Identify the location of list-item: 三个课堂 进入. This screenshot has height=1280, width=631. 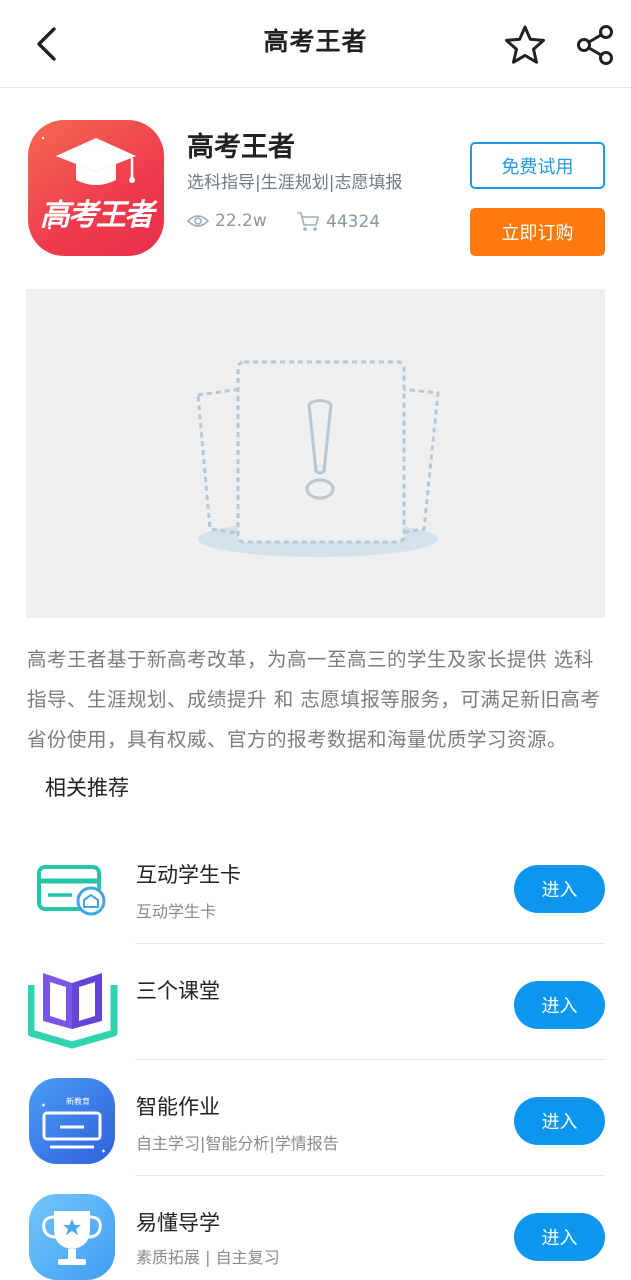
(315, 1019).